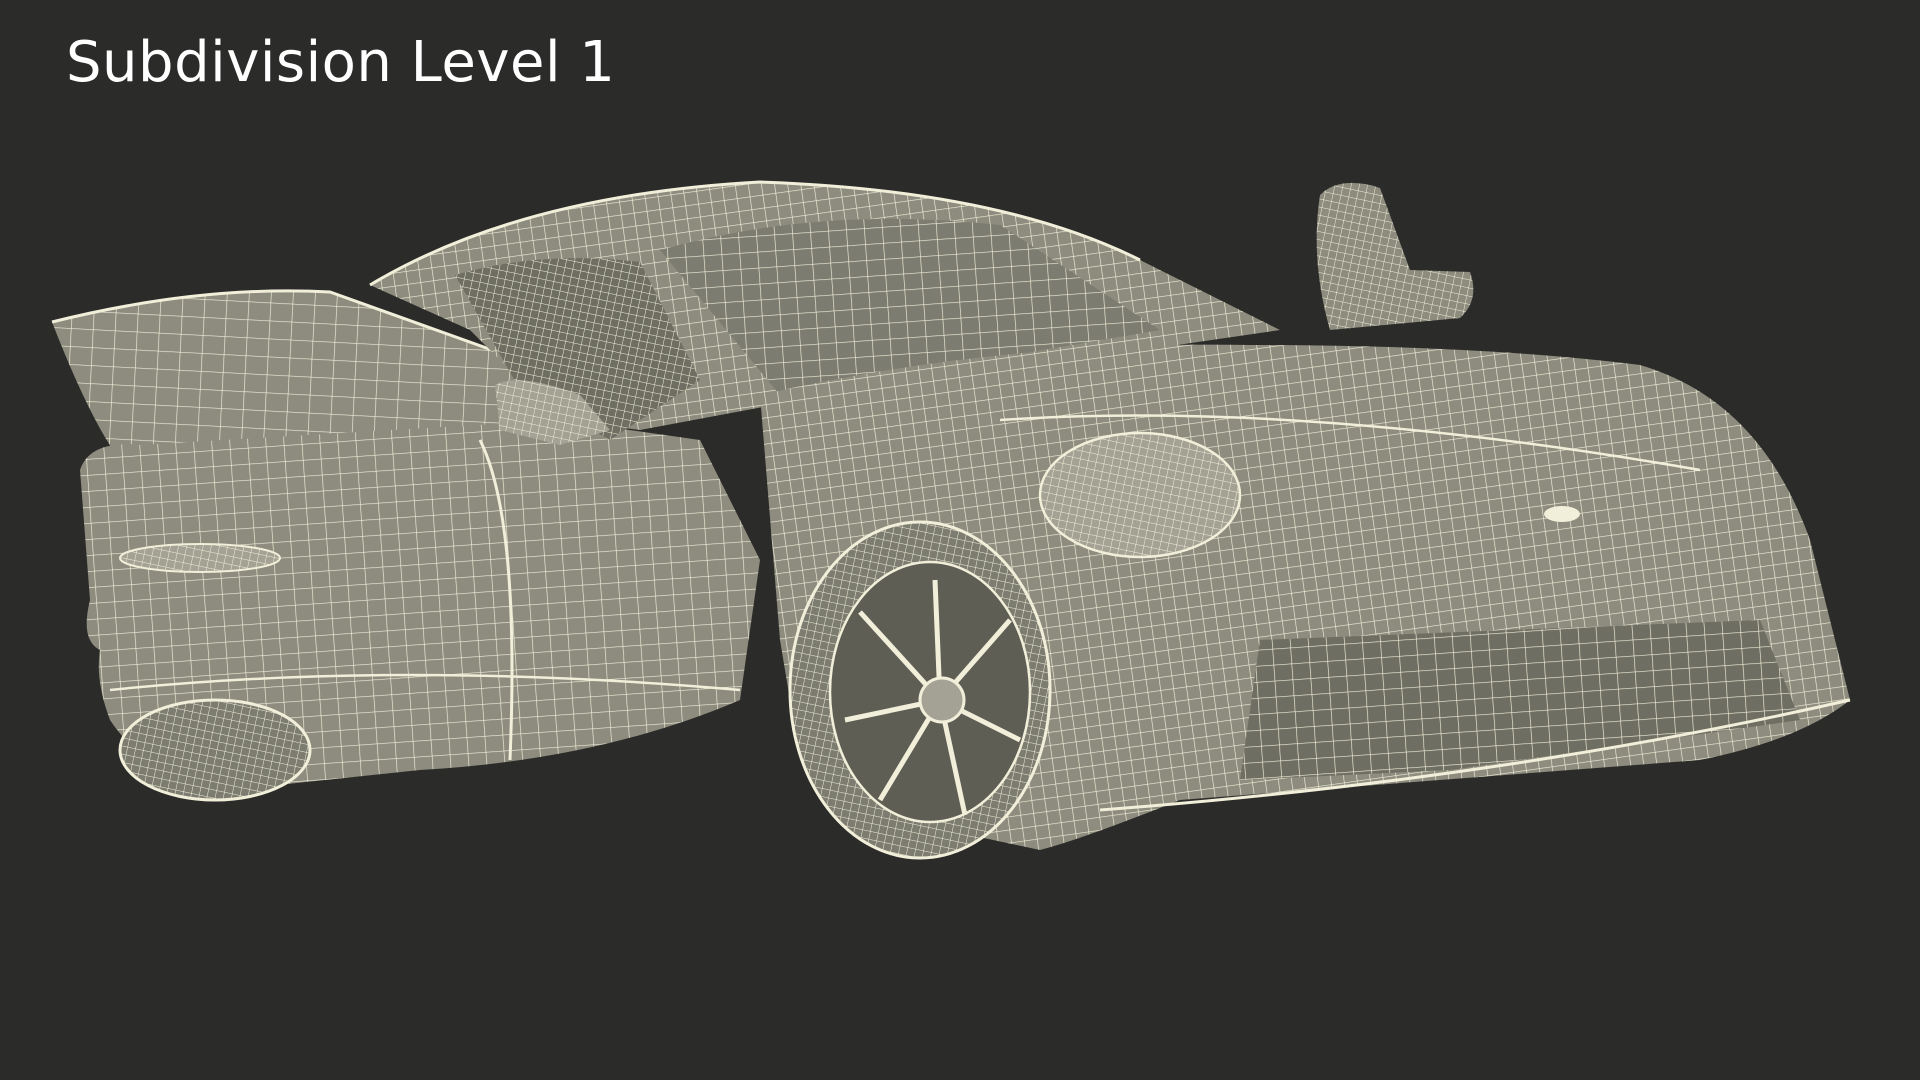 The image size is (1920, 1080). I want to click on rear-wing, so click(1395, 256).